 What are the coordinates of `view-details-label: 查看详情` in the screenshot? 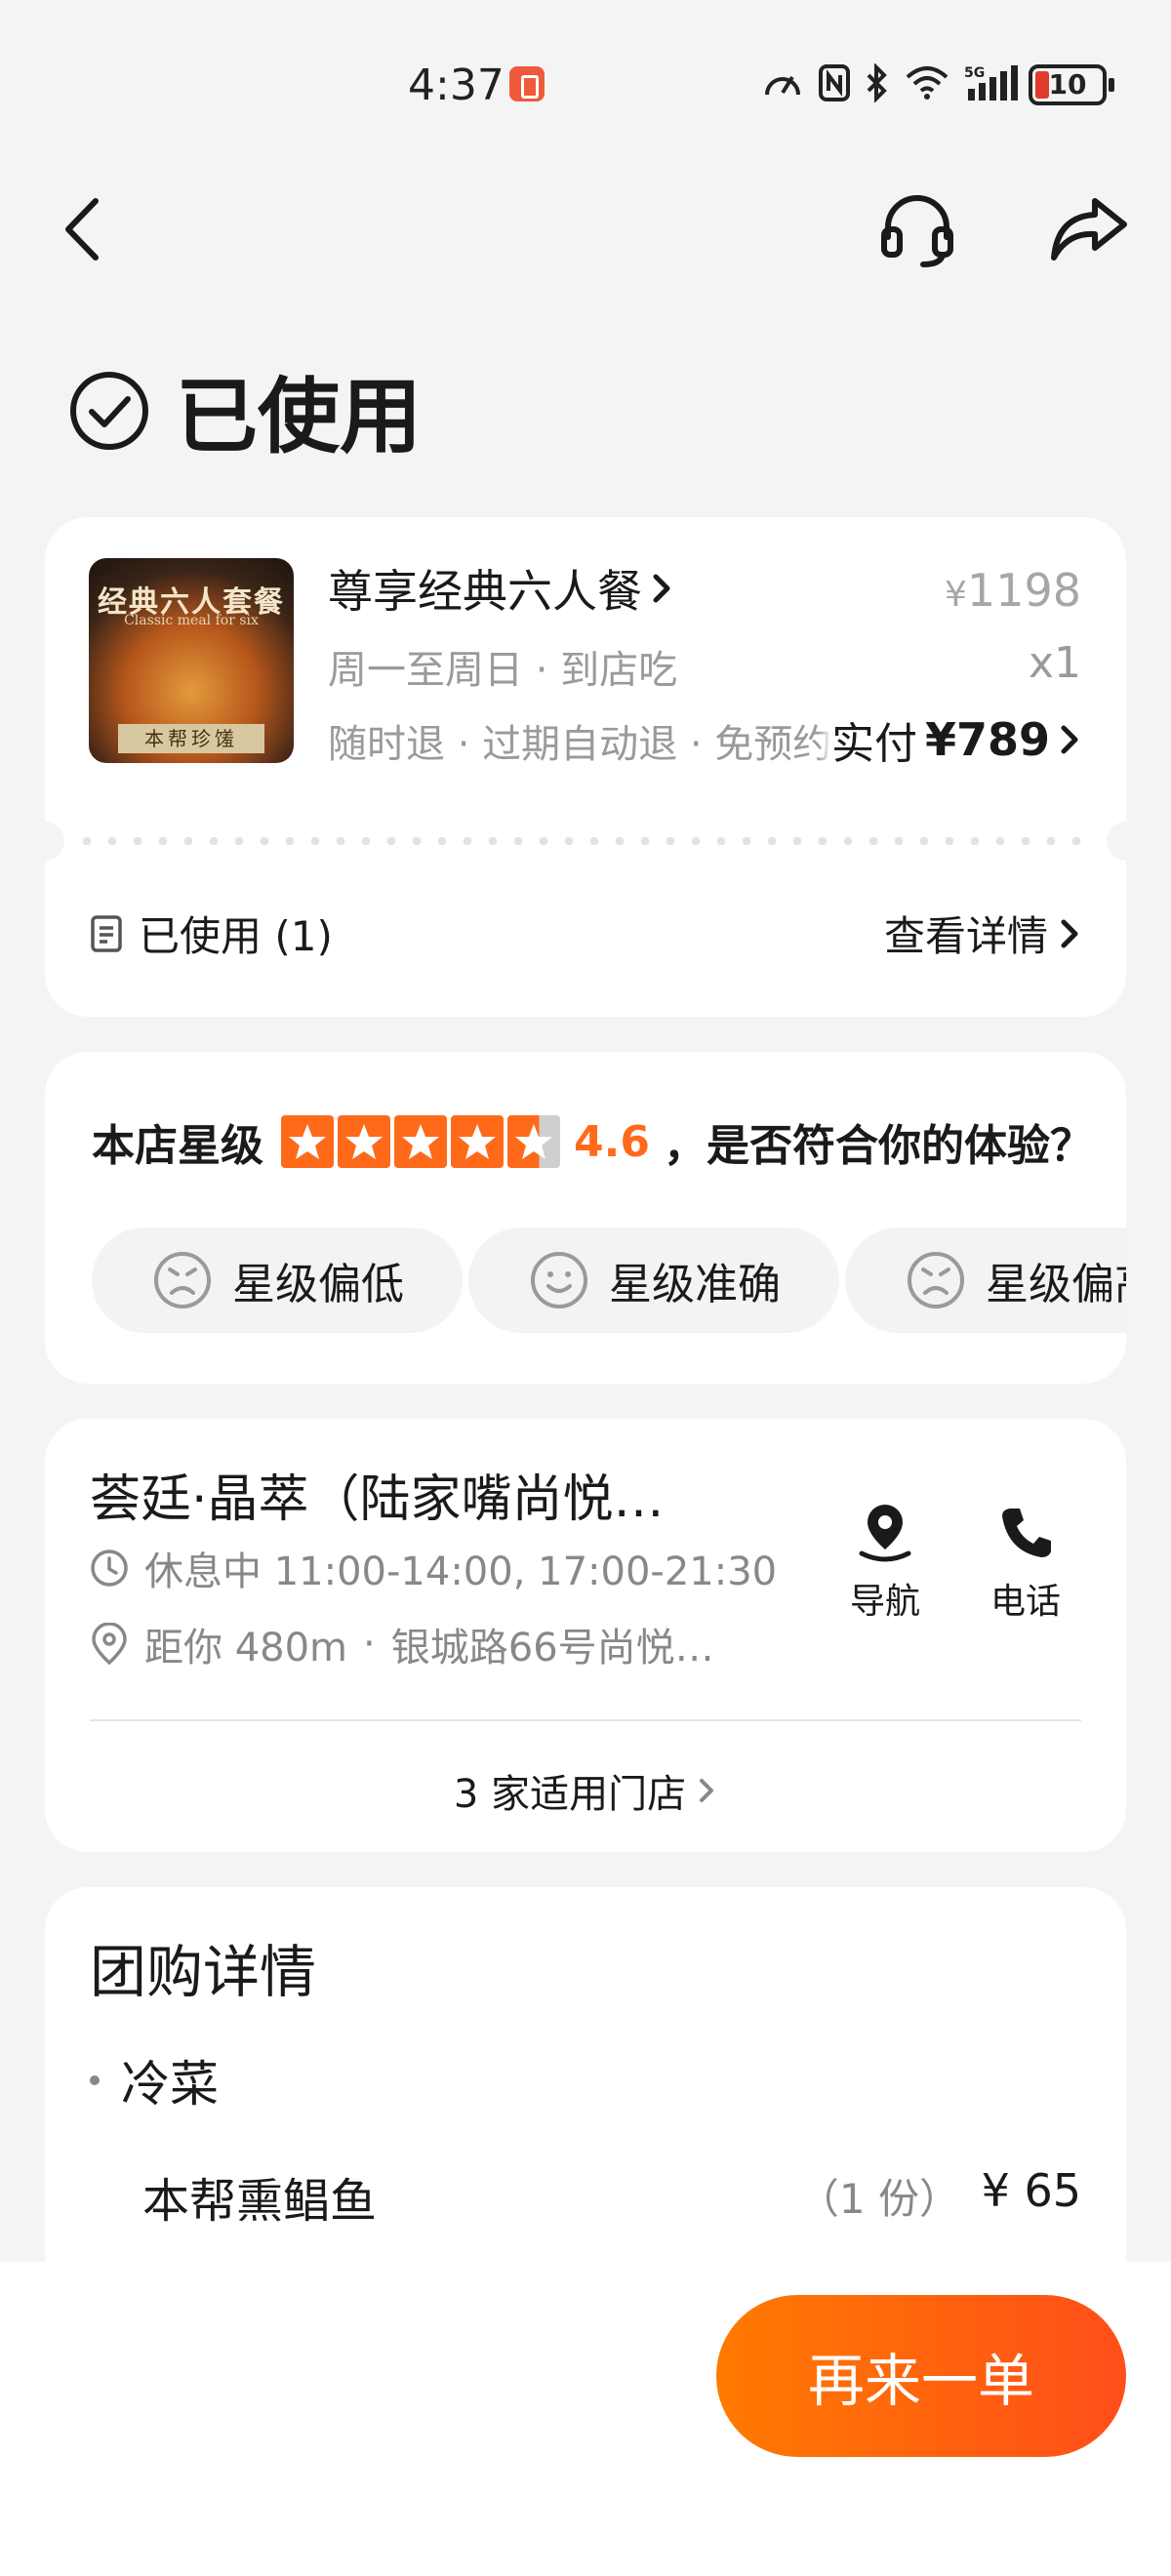 It's located at (965, 936).